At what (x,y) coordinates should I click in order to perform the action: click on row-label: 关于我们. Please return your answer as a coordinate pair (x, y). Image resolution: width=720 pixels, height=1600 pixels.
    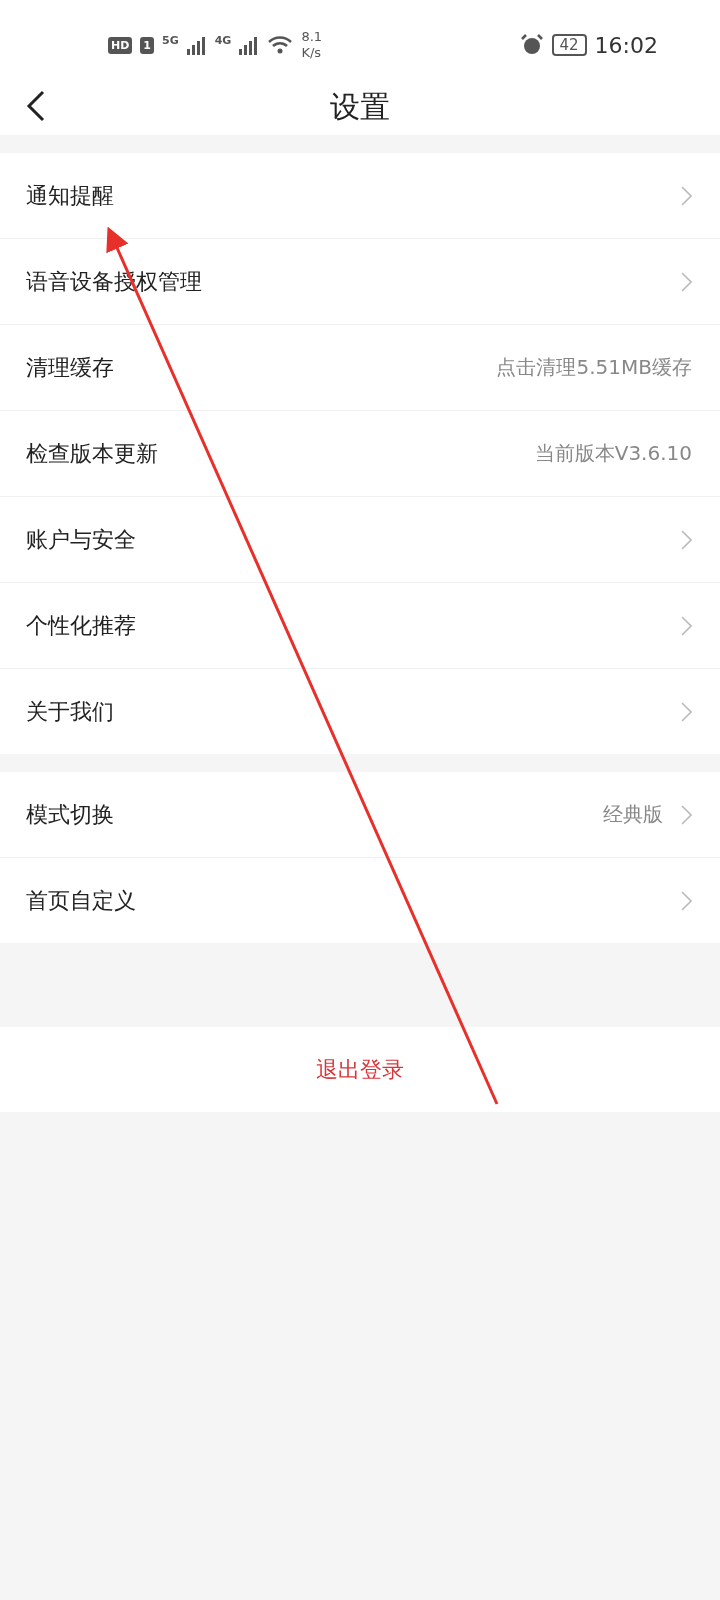
    Looking at the image, I should click on (70, 711).